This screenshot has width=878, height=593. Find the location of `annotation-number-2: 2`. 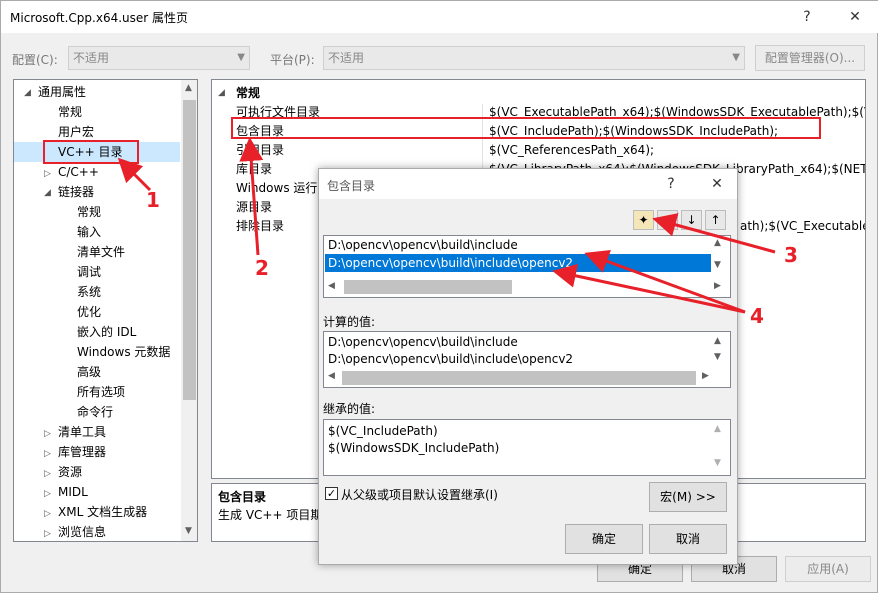

annotation-number-2: 2 is located at coordinates (262, 268).